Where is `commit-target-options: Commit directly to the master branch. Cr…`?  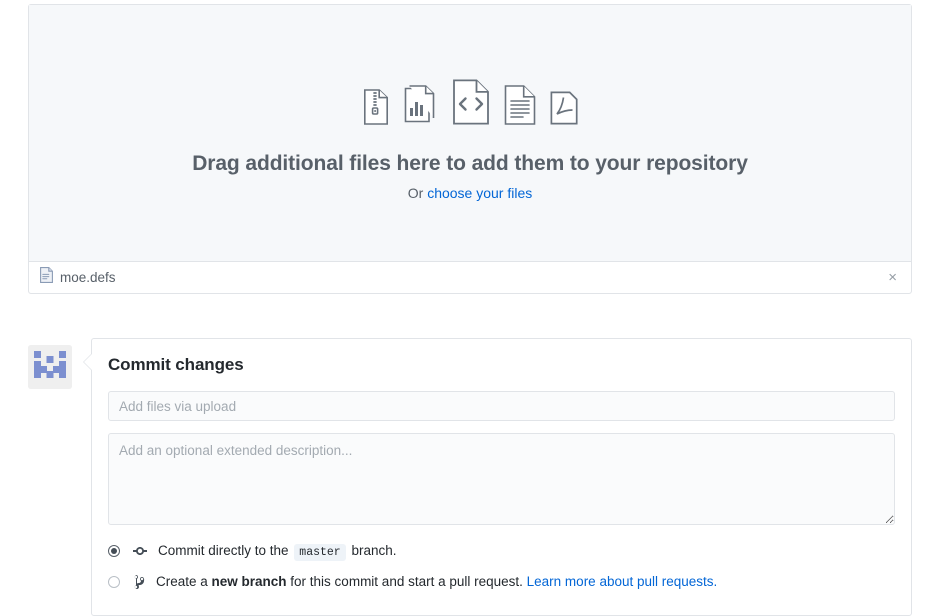
commit-target-options: Commit directly to the master branch. Cr… is located at coordinates (501, 566).